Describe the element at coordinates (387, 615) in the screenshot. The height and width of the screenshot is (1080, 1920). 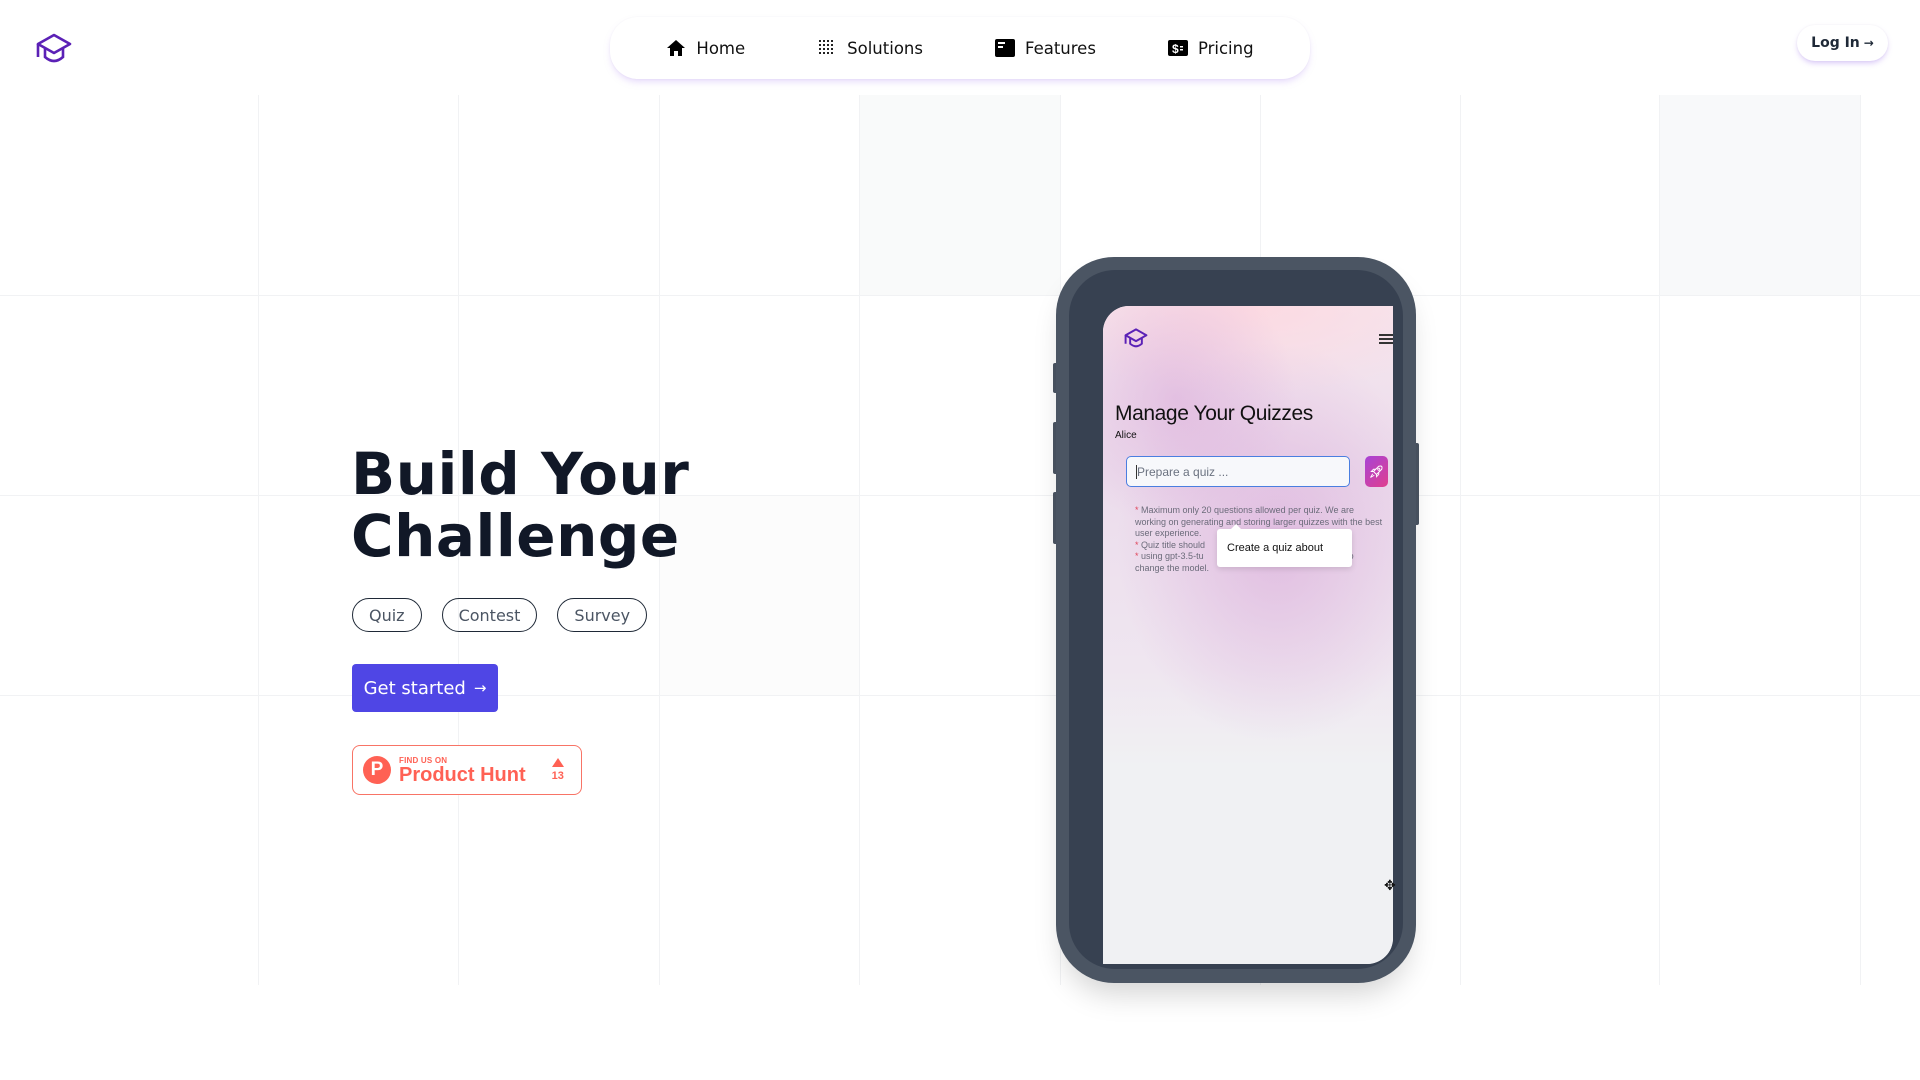
I see `tag-quiz: Quiz` at that location.